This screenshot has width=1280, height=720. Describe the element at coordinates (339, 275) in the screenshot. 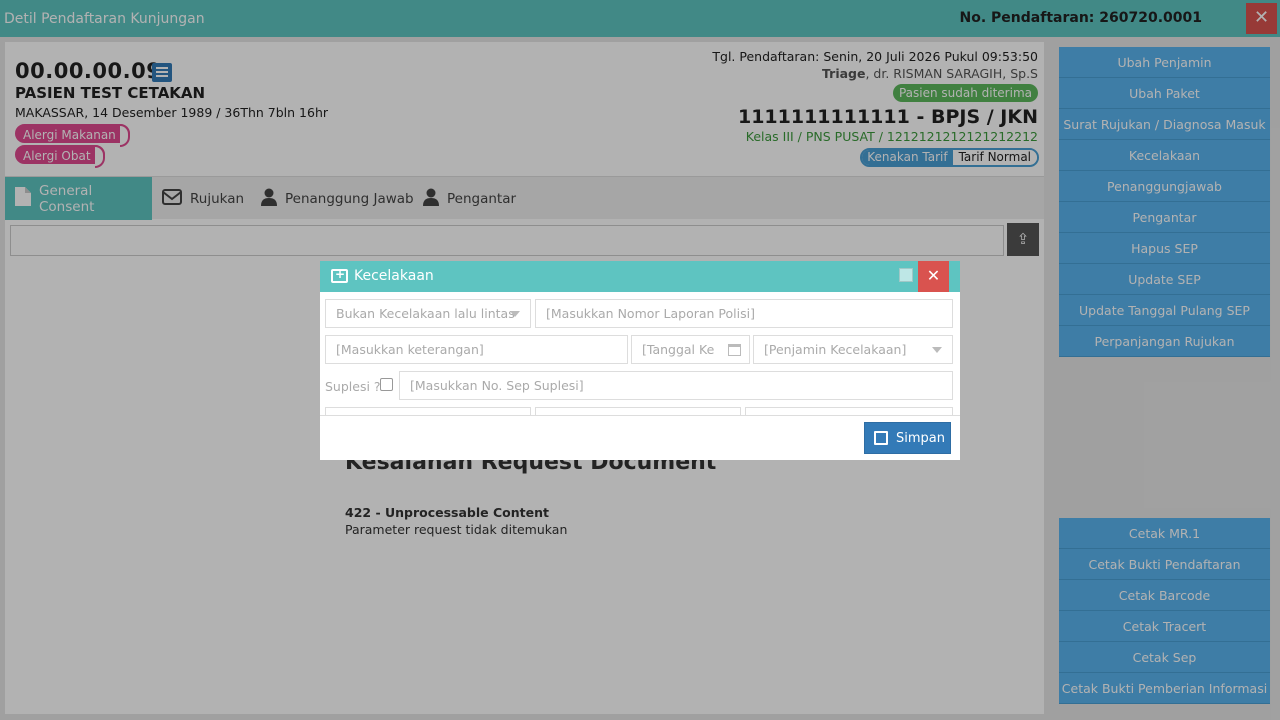

I see `ambulance-icon` at that location.